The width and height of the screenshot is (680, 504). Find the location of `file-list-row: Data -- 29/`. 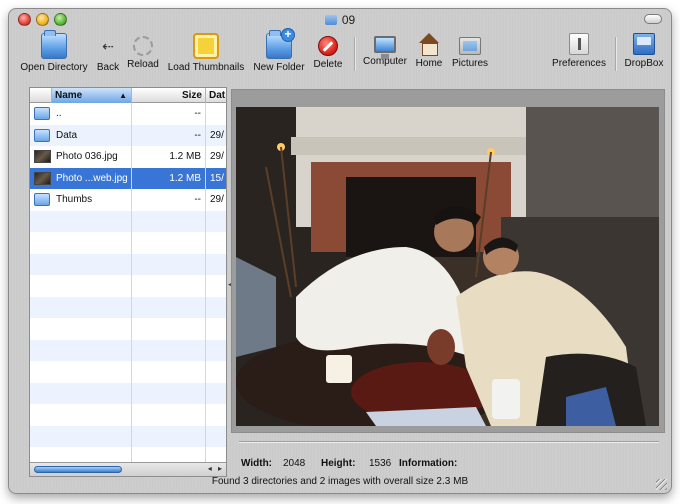

file-list-row: Data -- 29/ is located at coordinates (128, 135).